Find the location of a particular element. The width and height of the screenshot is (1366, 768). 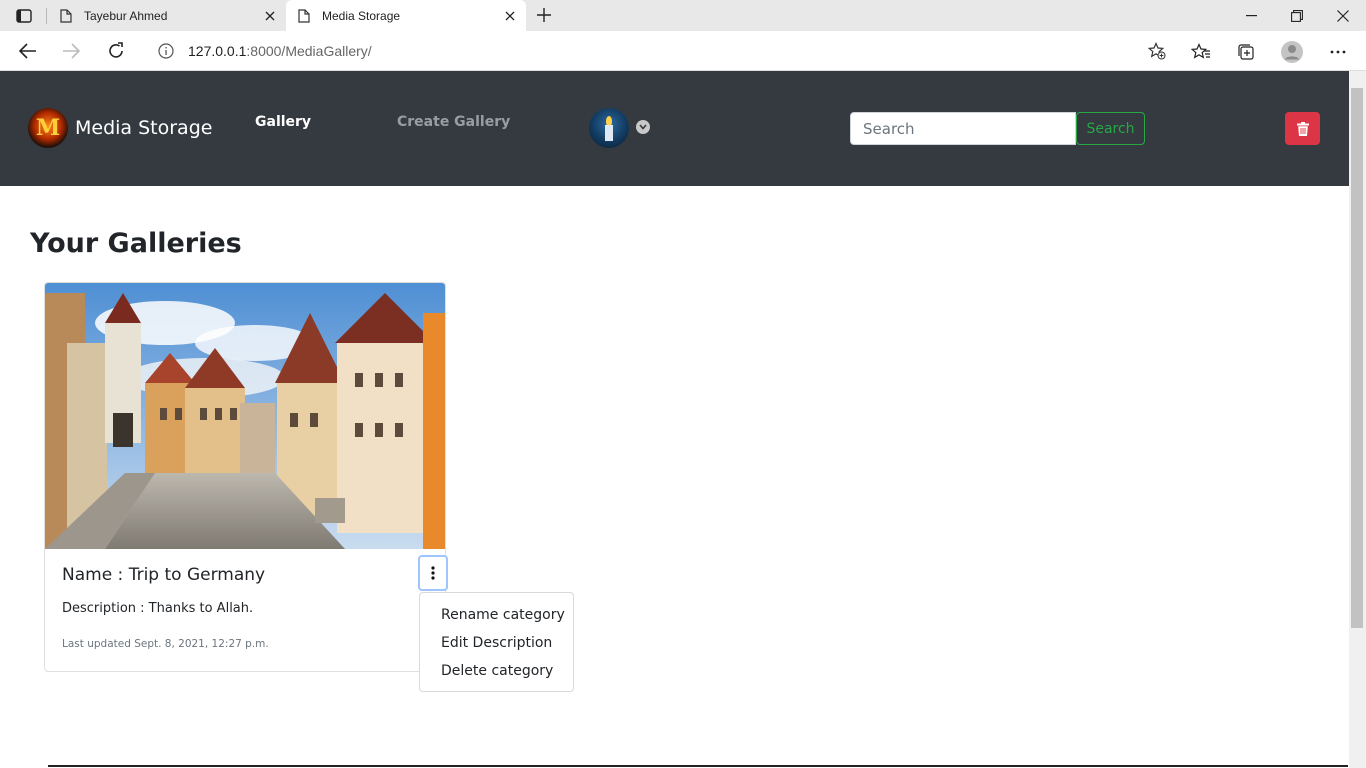

scrollbar-thumb is located at coordinates (1357, 358).